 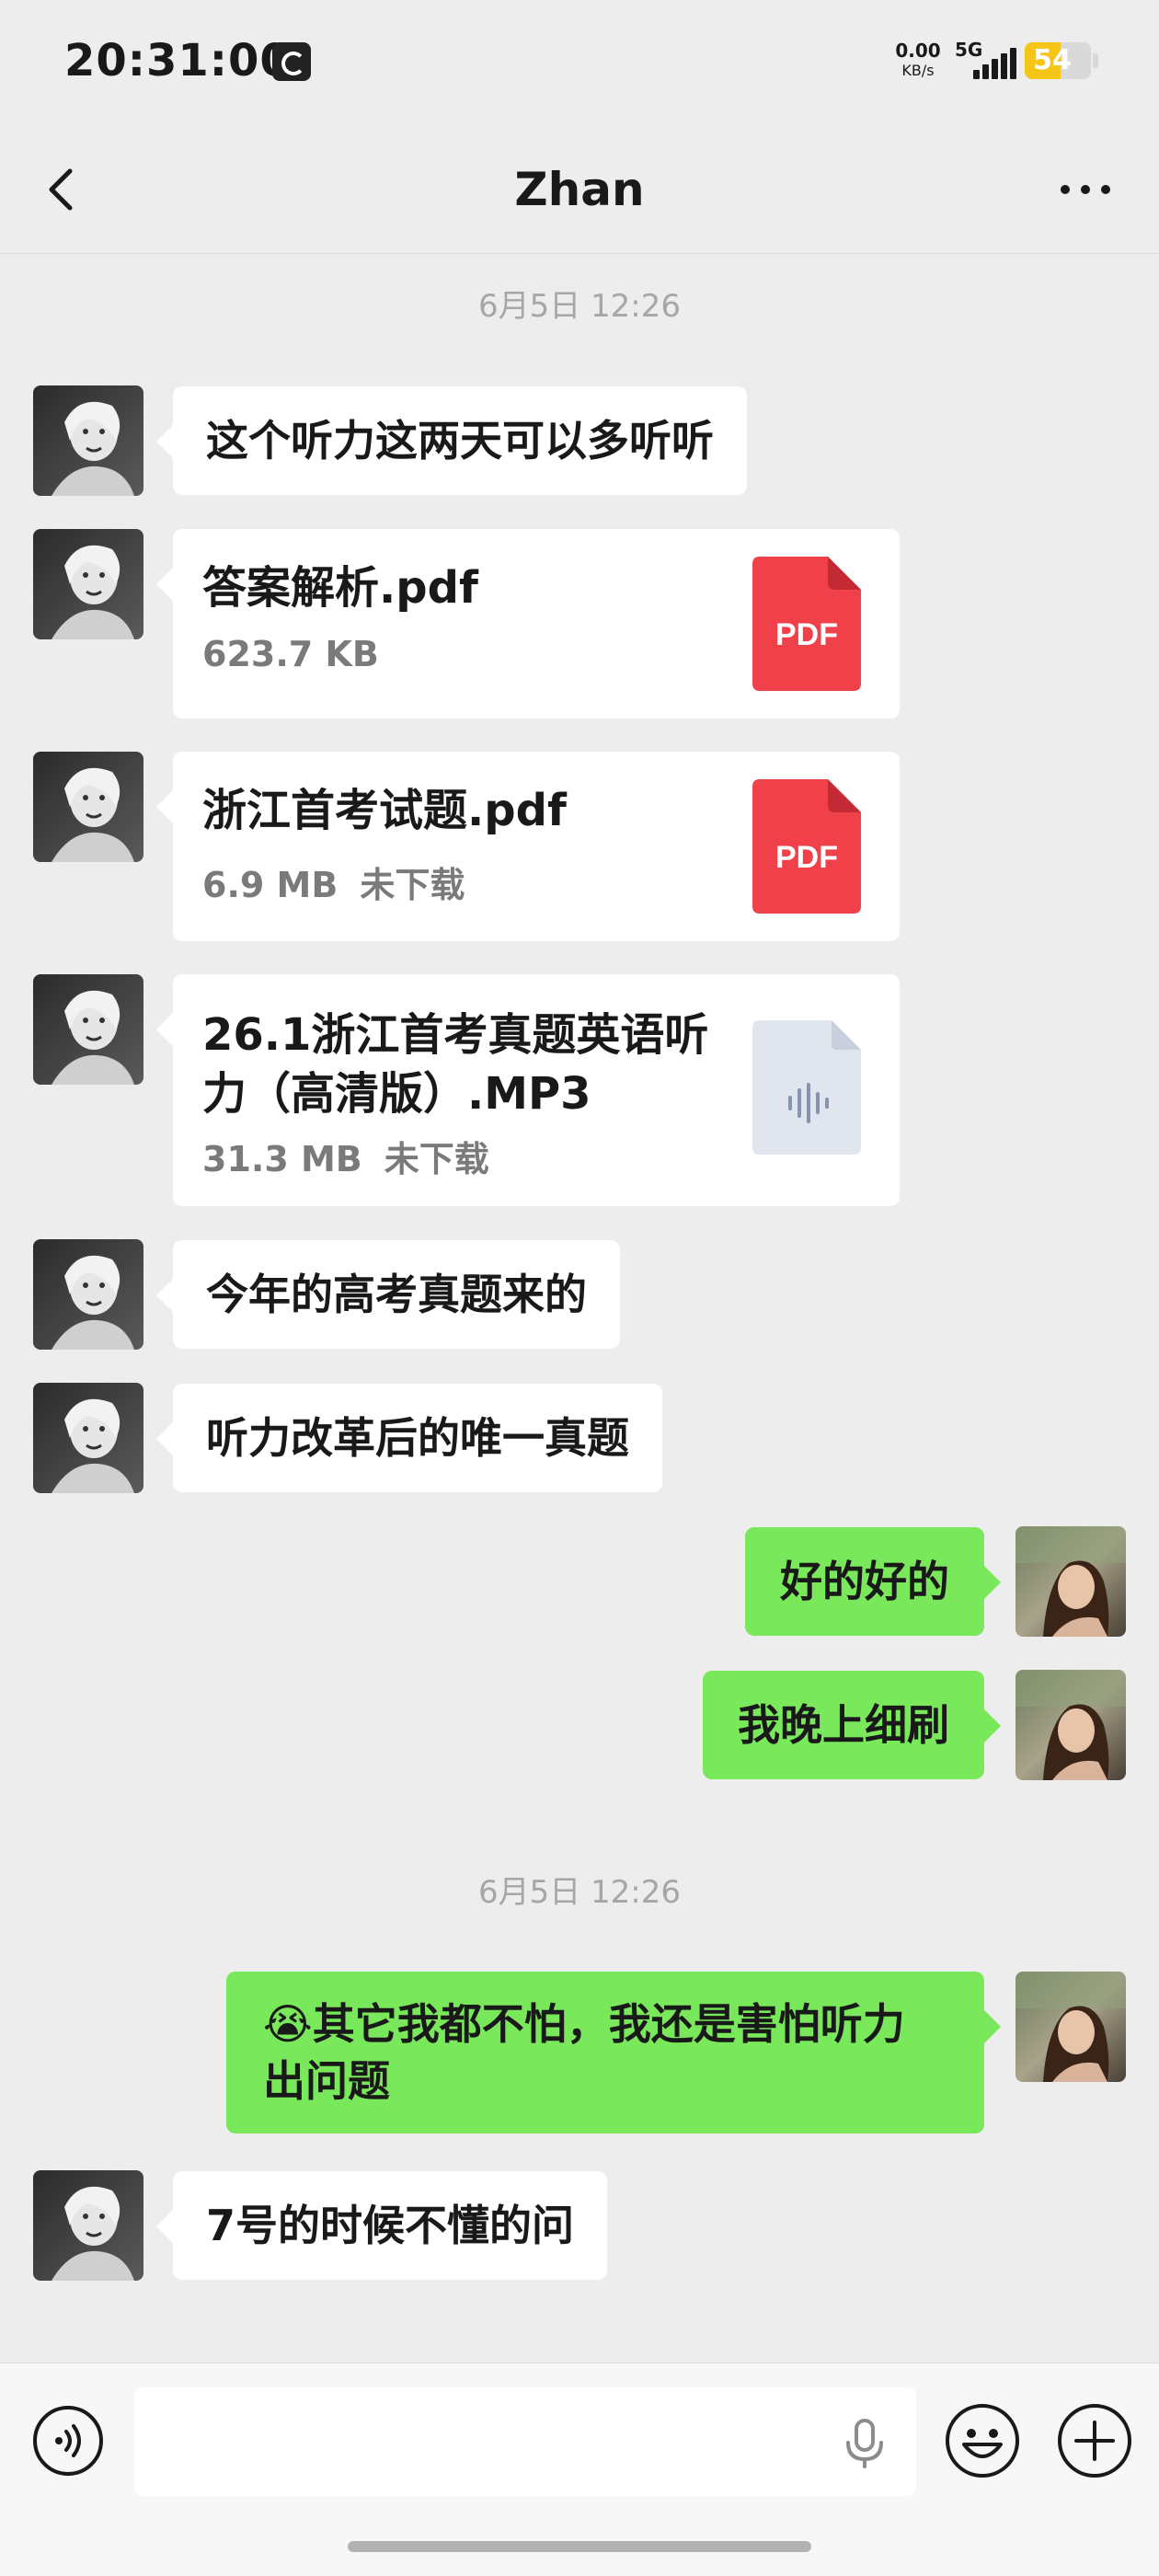 I want to click on file-name: 答案解析.pdf, so click(x=340, y=588).